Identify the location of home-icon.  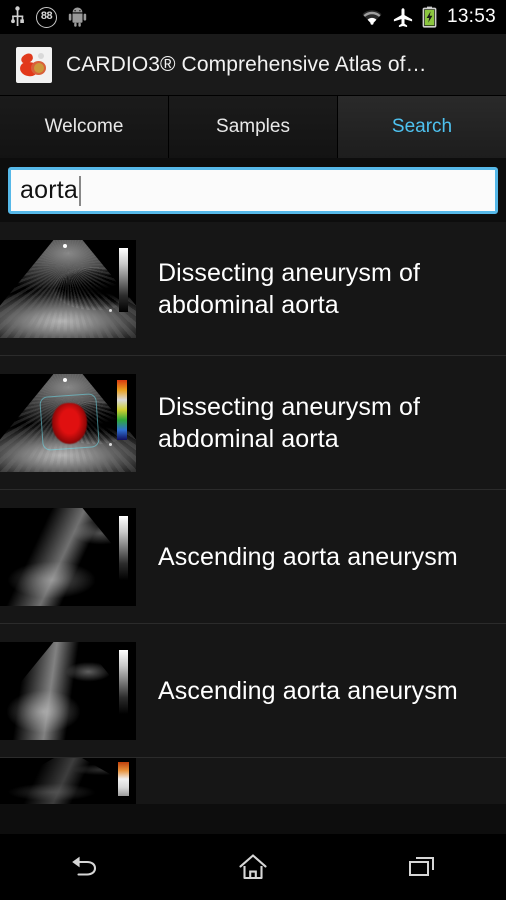
(253, 867).